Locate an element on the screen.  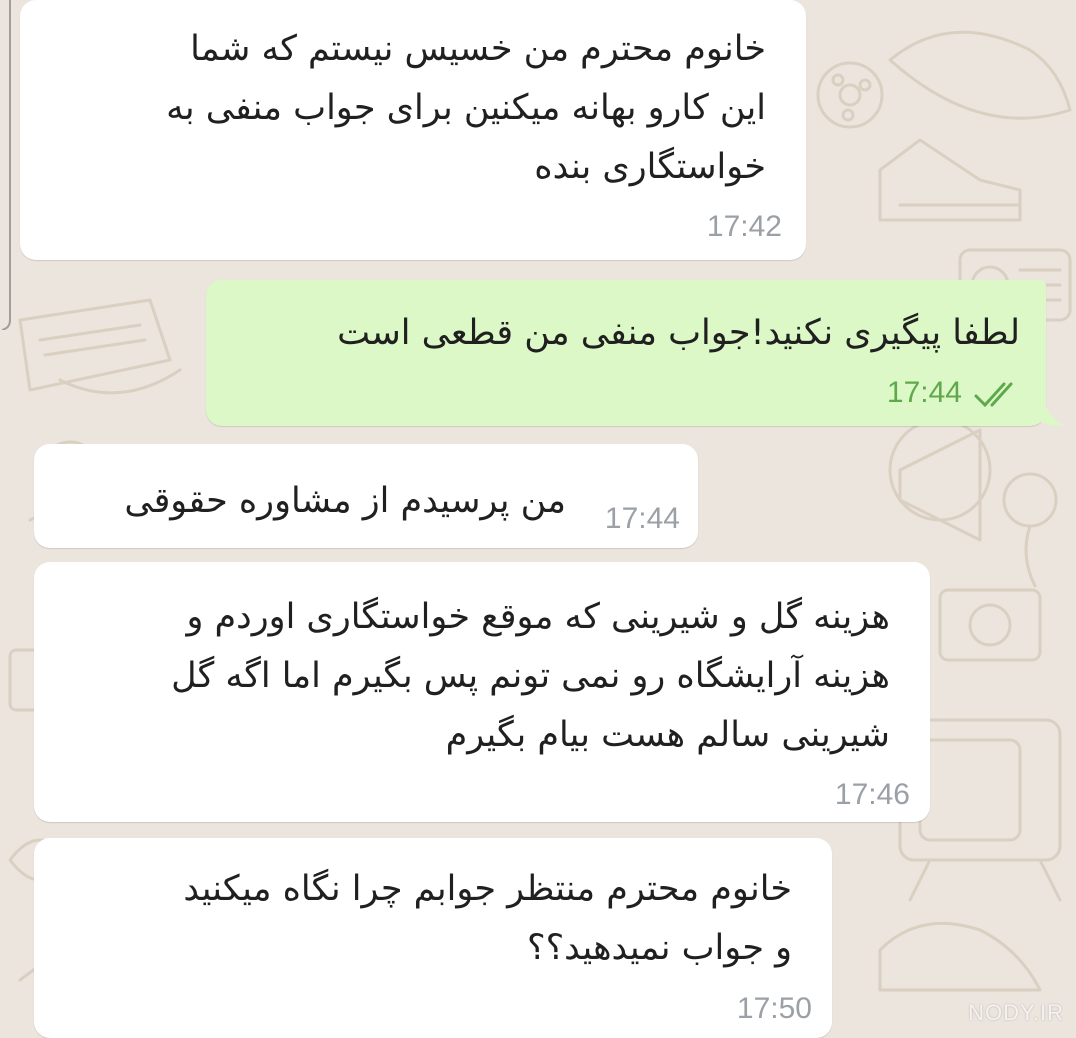
double-check-icon is located at coordinates (993, 395).